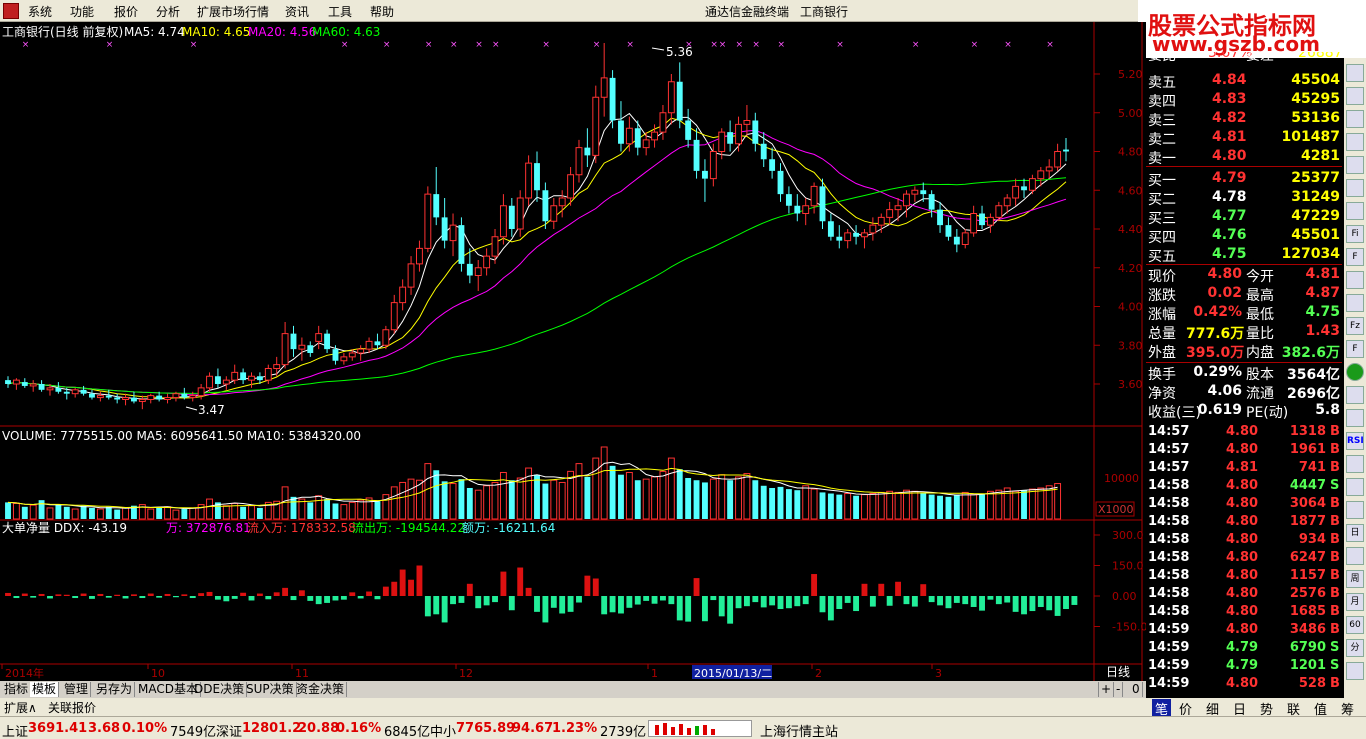 This screenshot has height=739, width=1366. What do you see at coordinates (1355, 648) in the screenshot?
I see `min-icon: 分` at bounding box center [1355, 648].